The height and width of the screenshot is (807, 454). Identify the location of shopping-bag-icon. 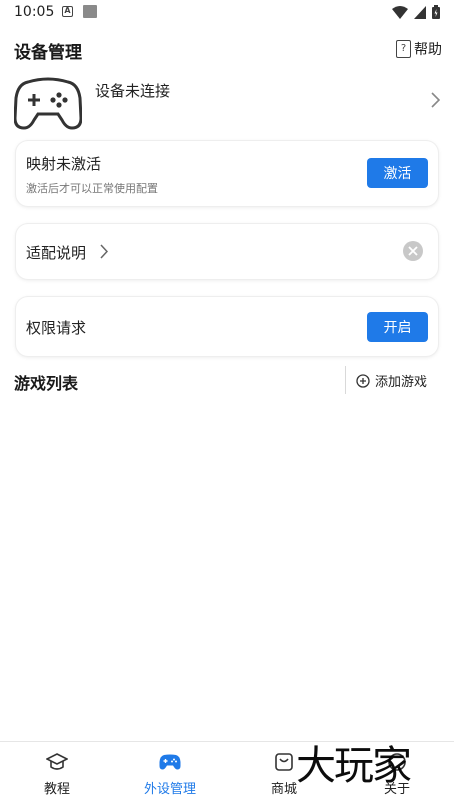
(284, 762).